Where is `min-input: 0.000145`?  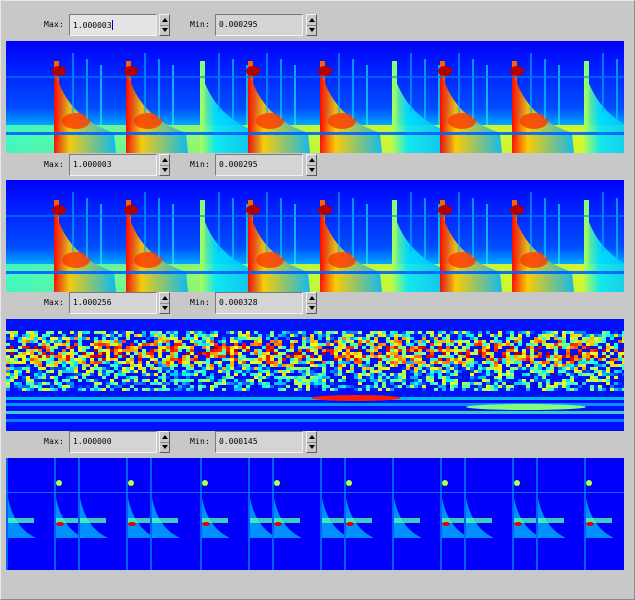 min-input: 0.000145 is located at coordinates (259, 442).